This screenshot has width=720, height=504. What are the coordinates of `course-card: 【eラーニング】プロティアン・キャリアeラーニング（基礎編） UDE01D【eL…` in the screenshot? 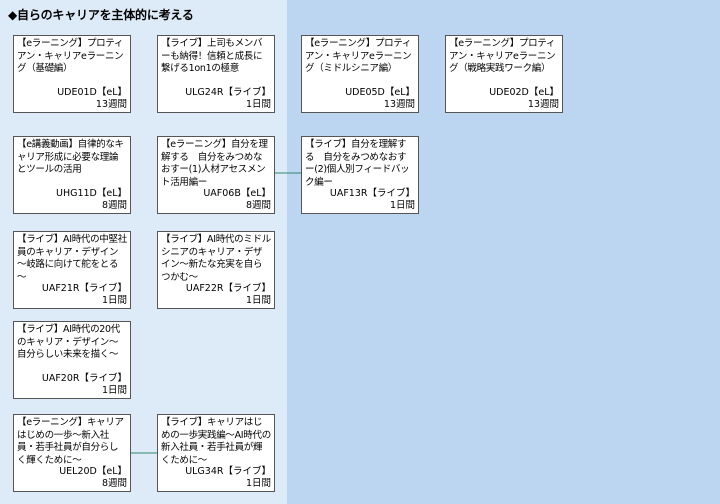 It's located at (72, 74).